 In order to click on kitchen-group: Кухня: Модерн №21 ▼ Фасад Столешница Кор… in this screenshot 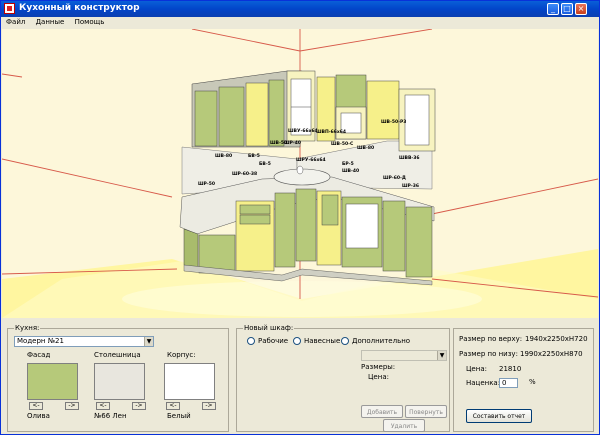, I will do `click(118, 378)`.